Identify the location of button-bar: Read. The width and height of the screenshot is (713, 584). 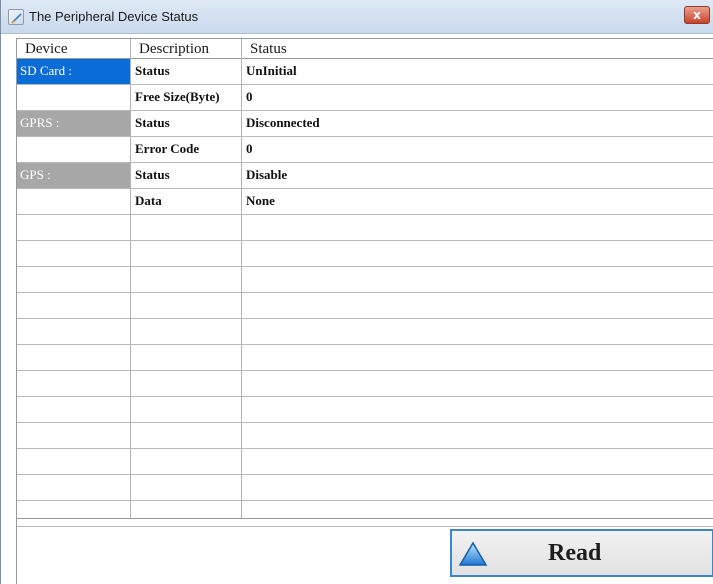
(364, 551).